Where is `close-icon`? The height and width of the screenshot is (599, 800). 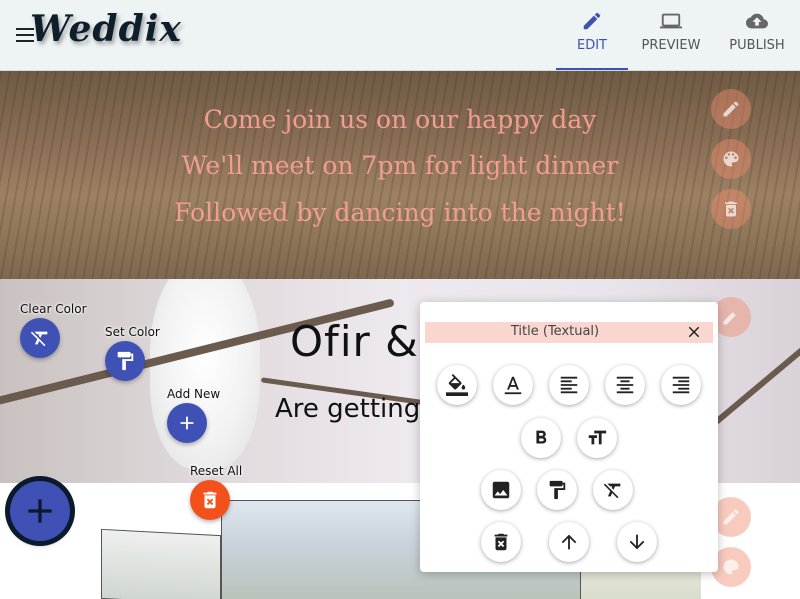
close-icon is located at coordinates (694, 332).